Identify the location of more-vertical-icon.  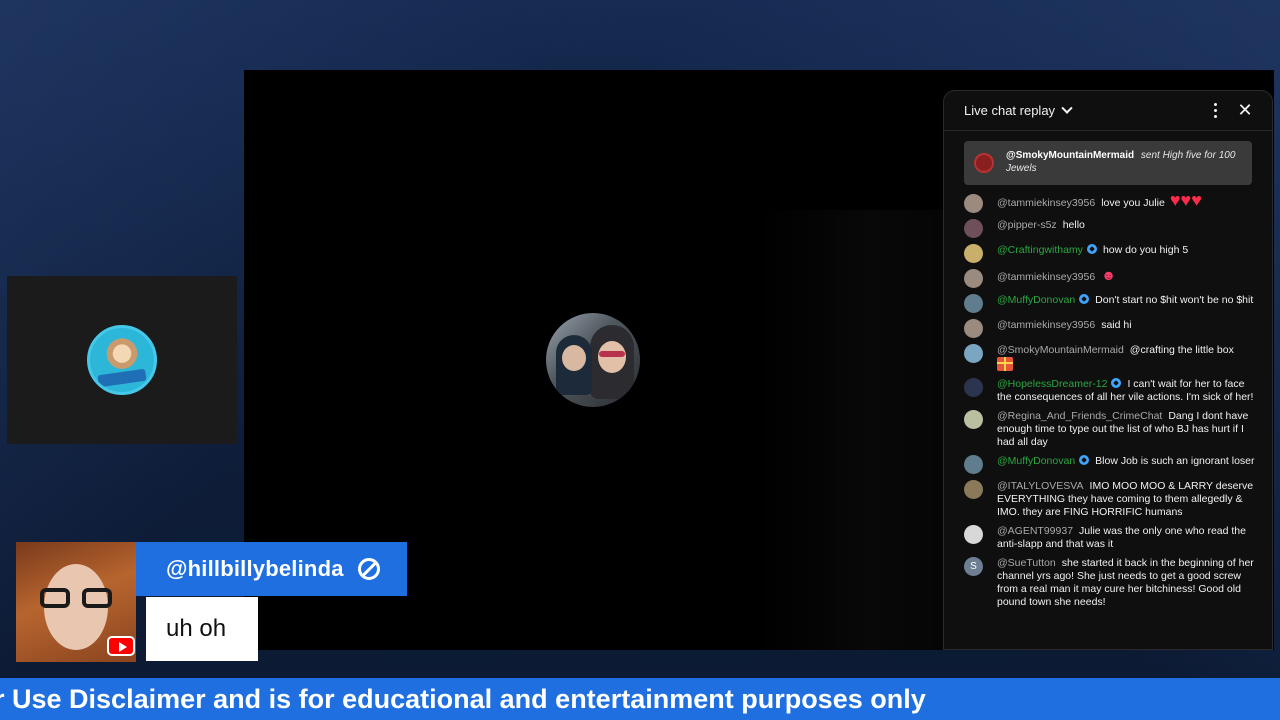
(1215, 110).